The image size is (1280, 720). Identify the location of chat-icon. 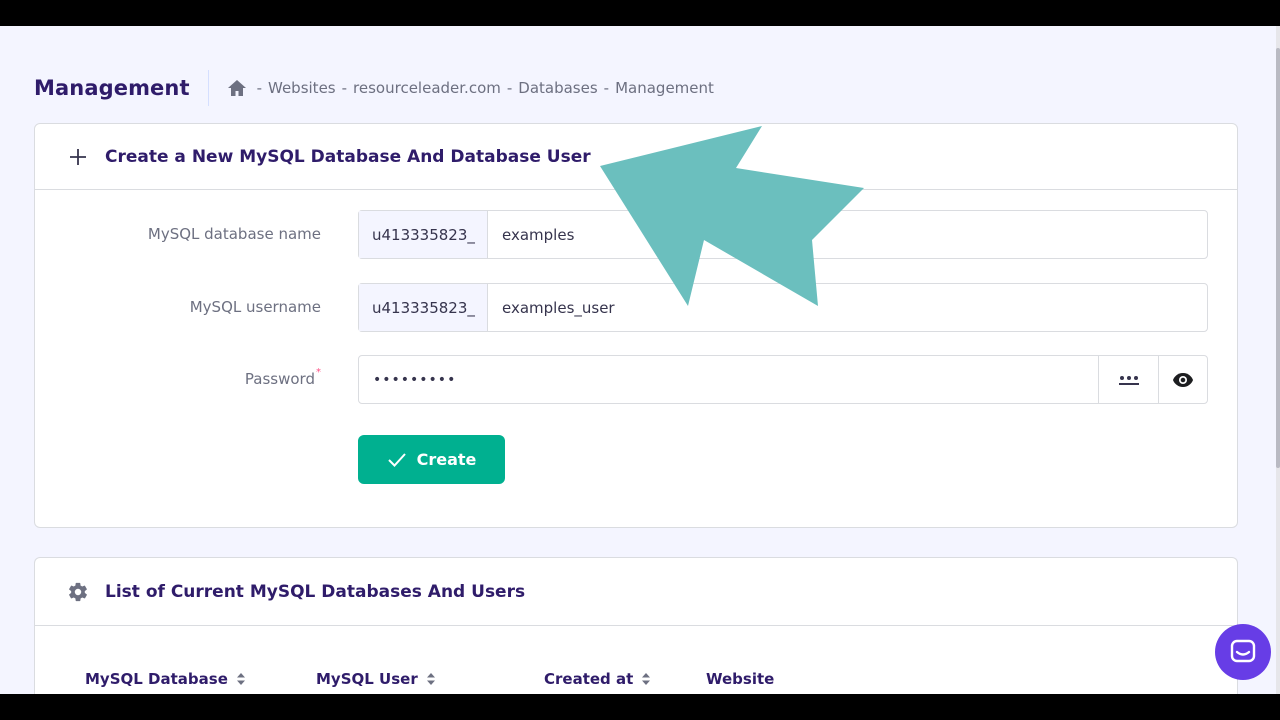
(1243, 651).